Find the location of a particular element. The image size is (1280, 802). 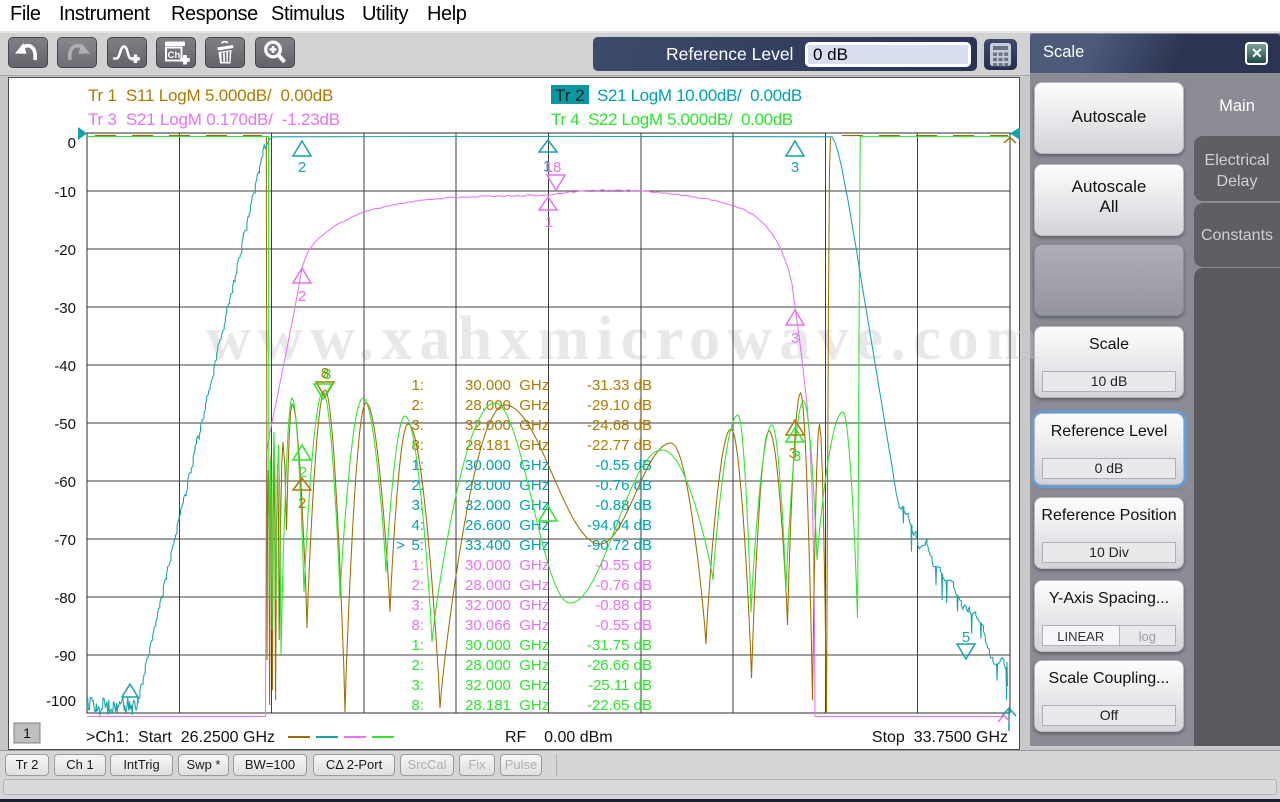

svg-text:Tr 4 S22 LogM 5.000dB/ 0.00d: Tr 4 S22 LogM 5.000dB/ 0.00dB is located at coordinates (672, 119).